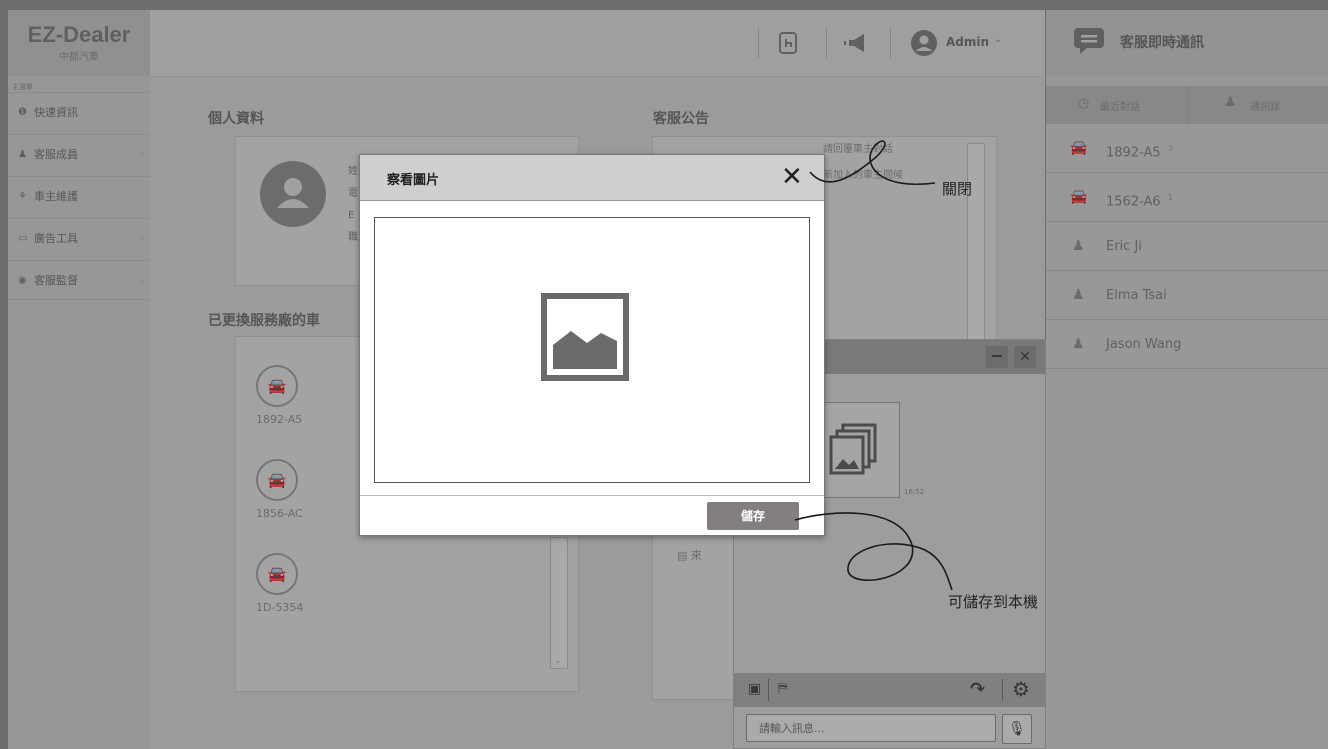  Describe the element at coordinates (957, 189) in the screenshot. I see `annotation-close-note: 關閉` at that location.